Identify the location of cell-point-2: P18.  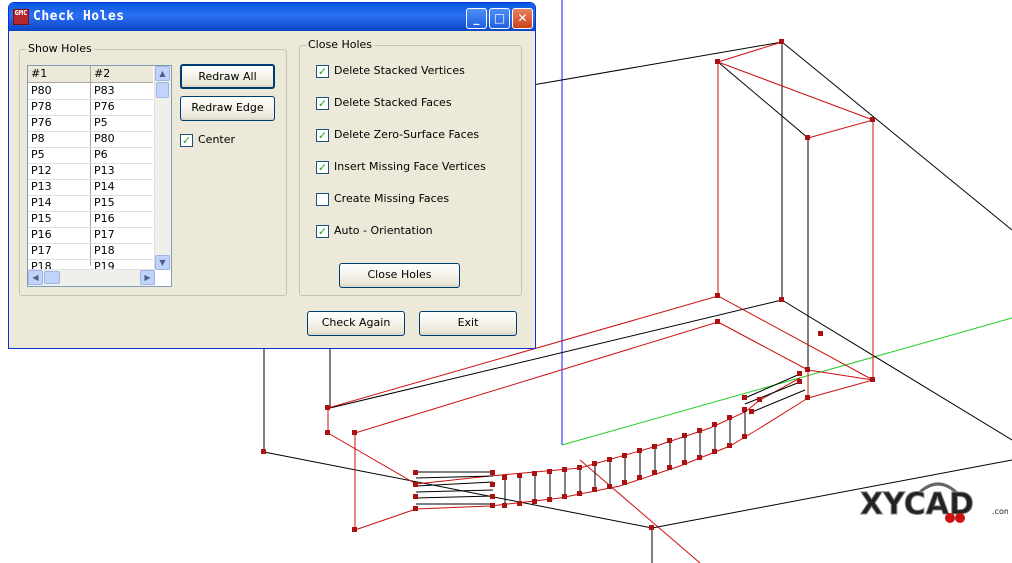
(104, 250).